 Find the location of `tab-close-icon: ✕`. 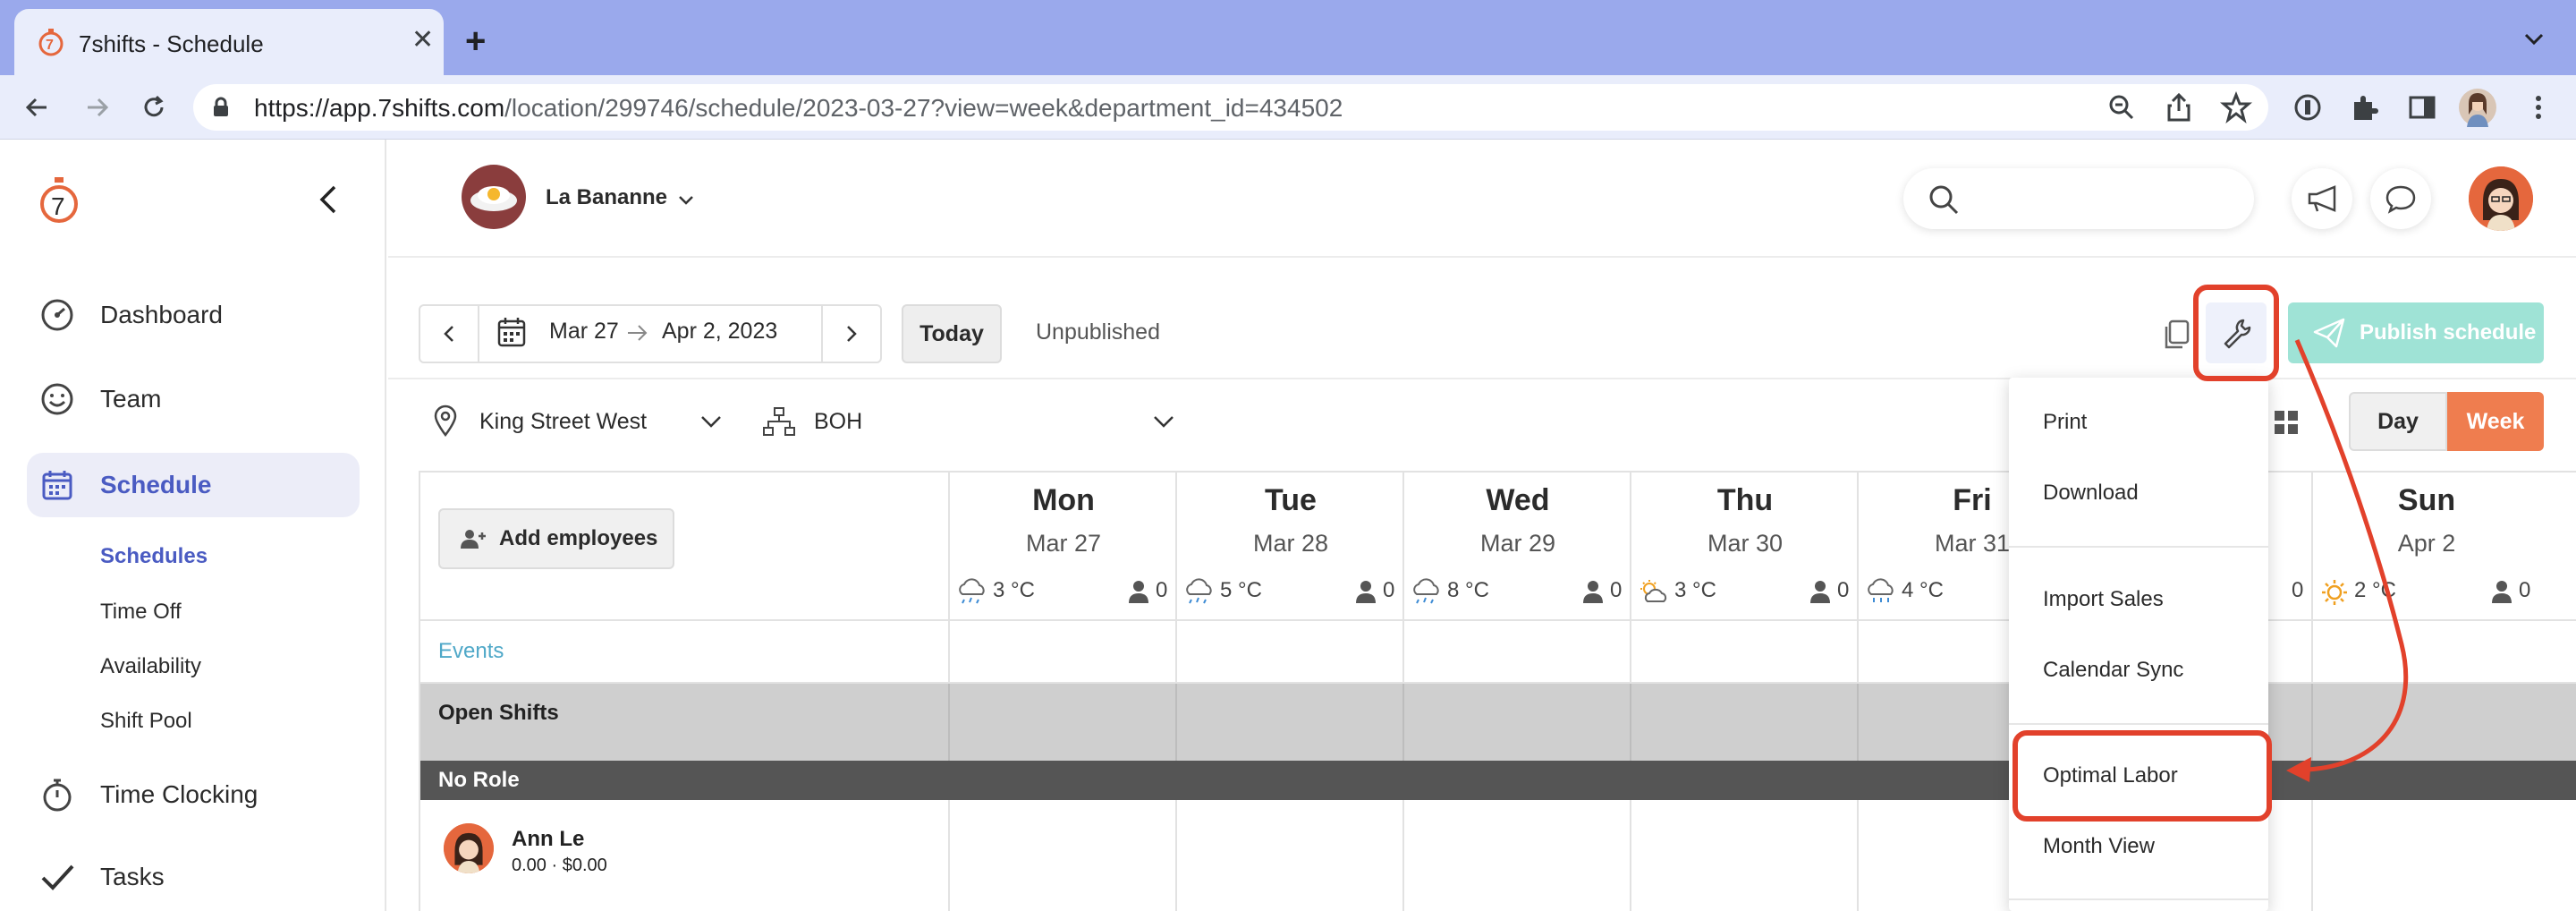

tab-close-icon: ✕ is located at coordinates (422, 40).